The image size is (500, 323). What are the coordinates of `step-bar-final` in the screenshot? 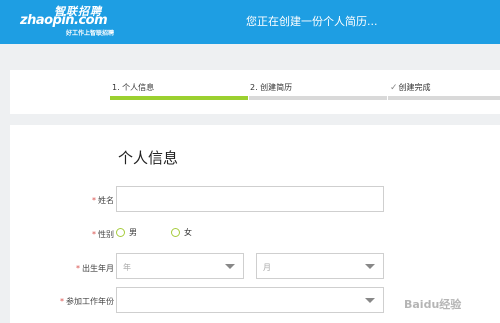 It's located at (444, 98).